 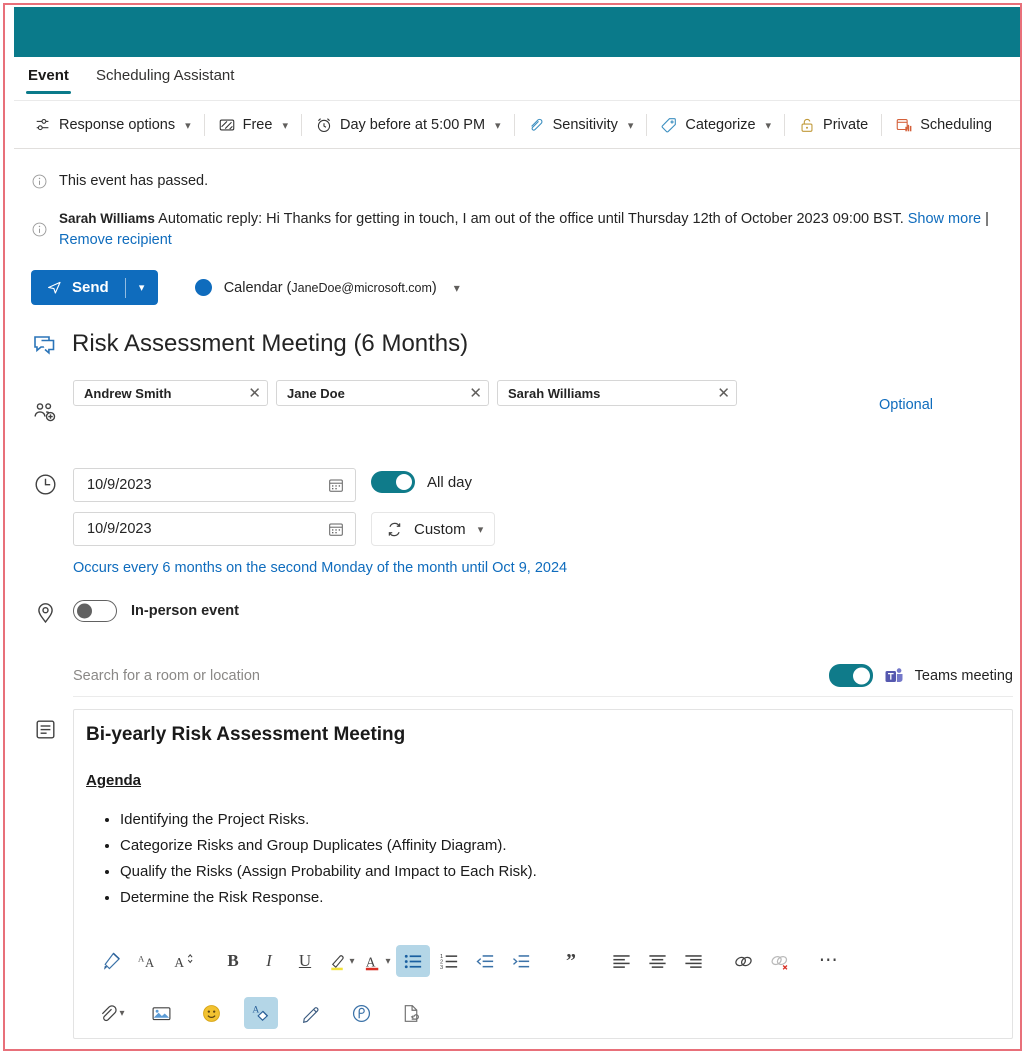 I want to click on tab-event: Event, so click(x=48, y=78).